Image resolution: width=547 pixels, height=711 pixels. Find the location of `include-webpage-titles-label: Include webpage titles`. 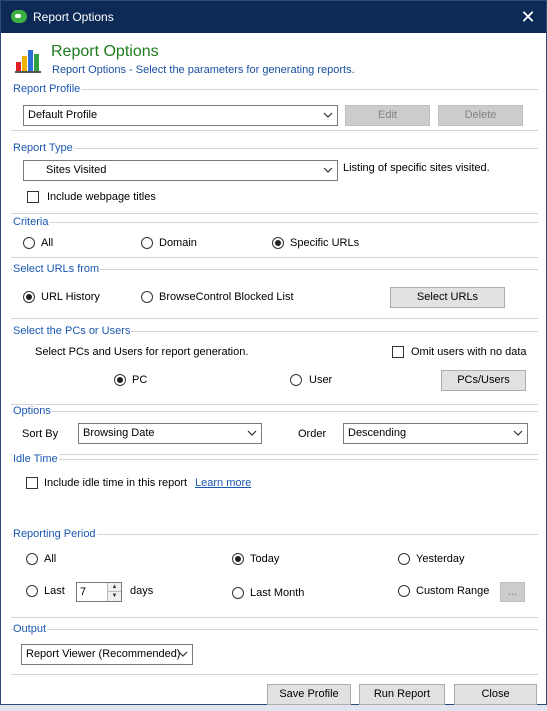

include-webpage-titles-label: Include webpage titles is located at coordinates (101, 197).